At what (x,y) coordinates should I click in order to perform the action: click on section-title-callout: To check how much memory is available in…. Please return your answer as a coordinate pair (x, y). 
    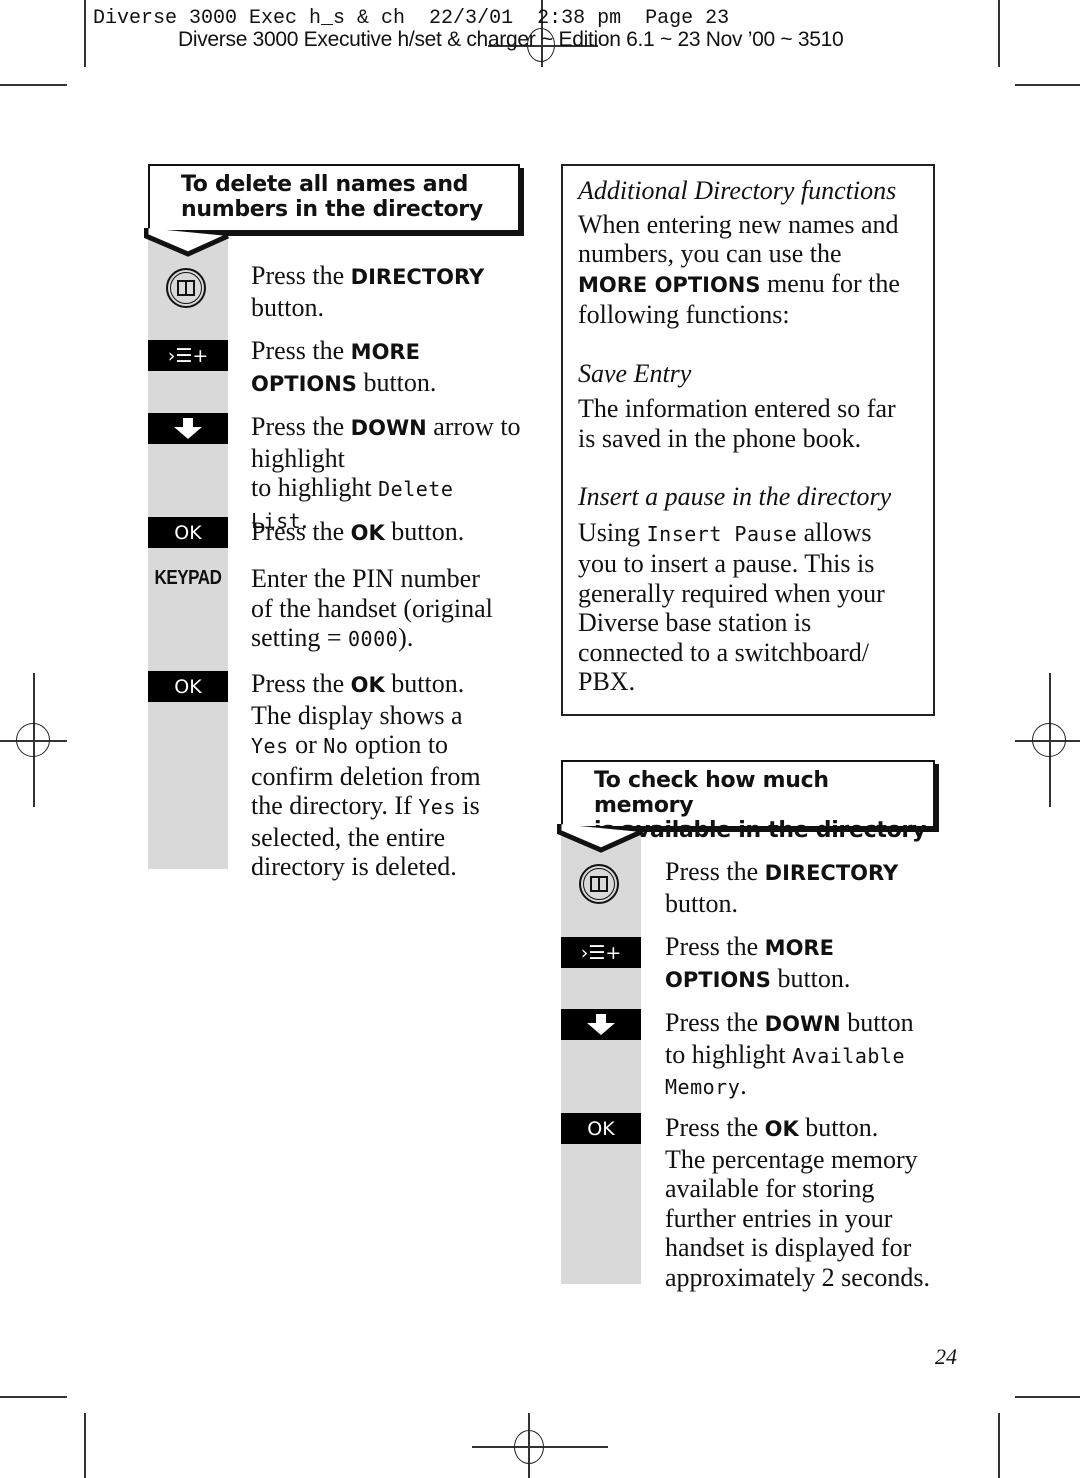
    Looking at the image, I should click on (748, 801).